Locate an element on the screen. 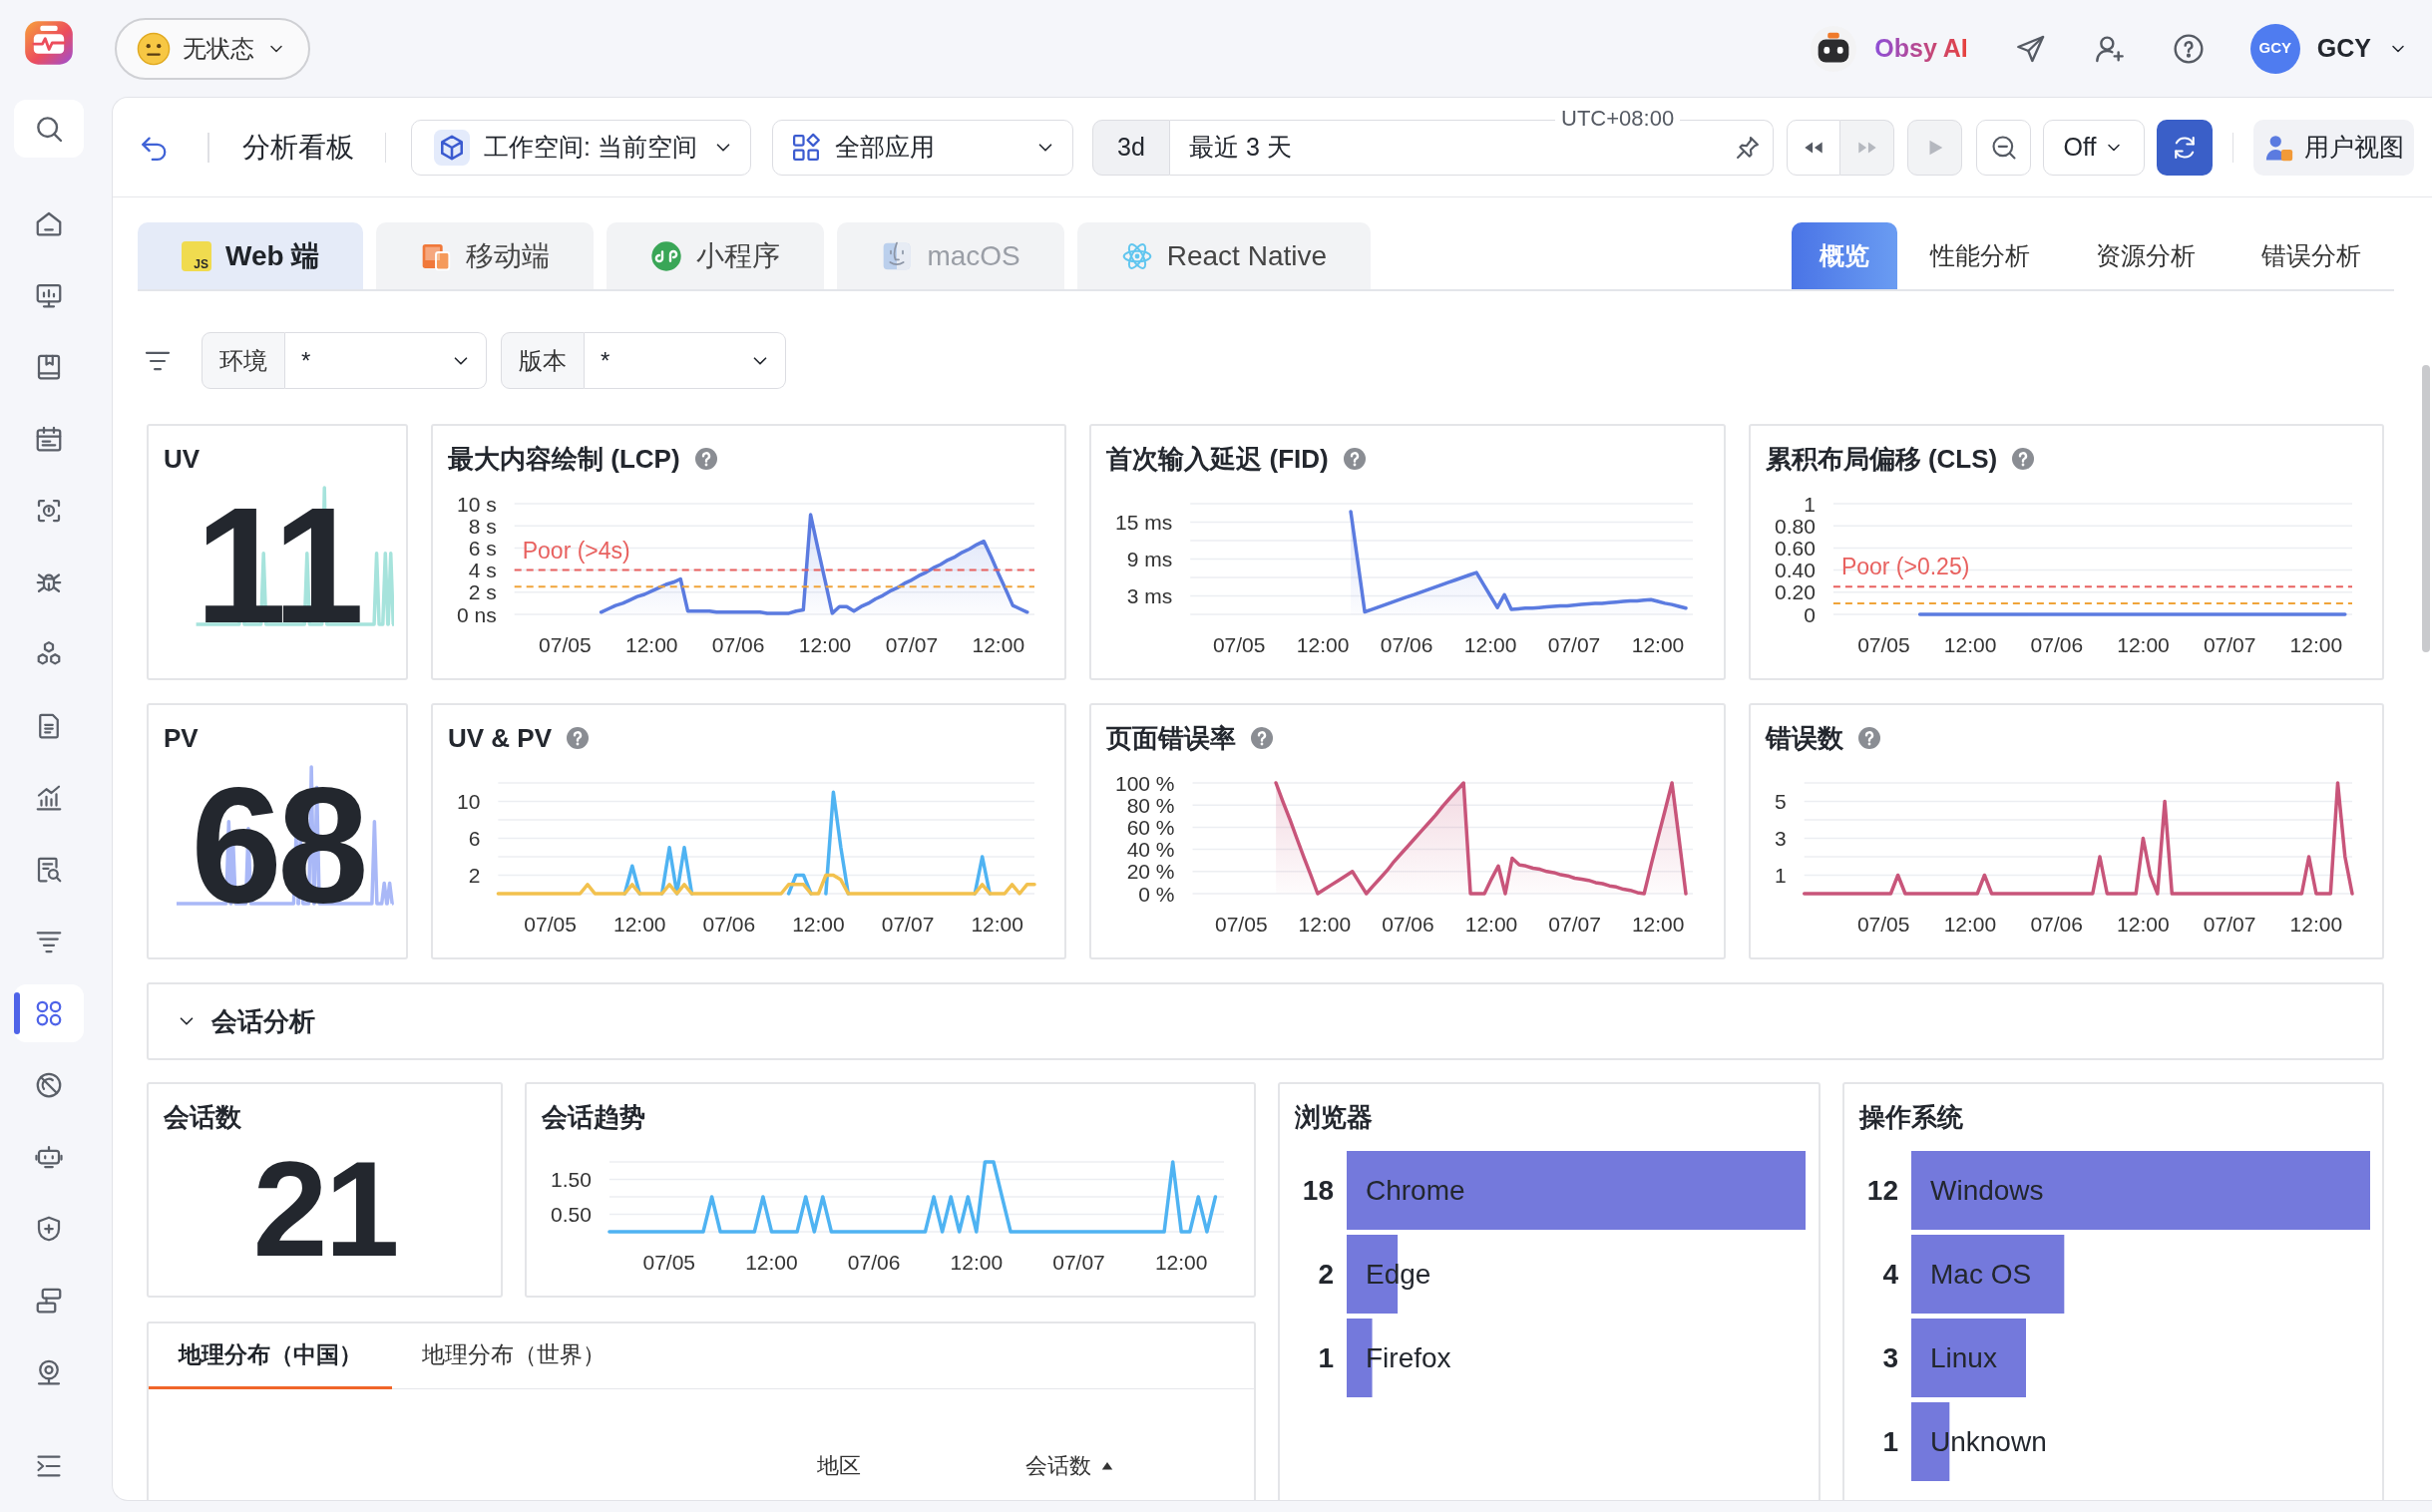  axis-label: 3 ms is located at coordinates (1150, 595).